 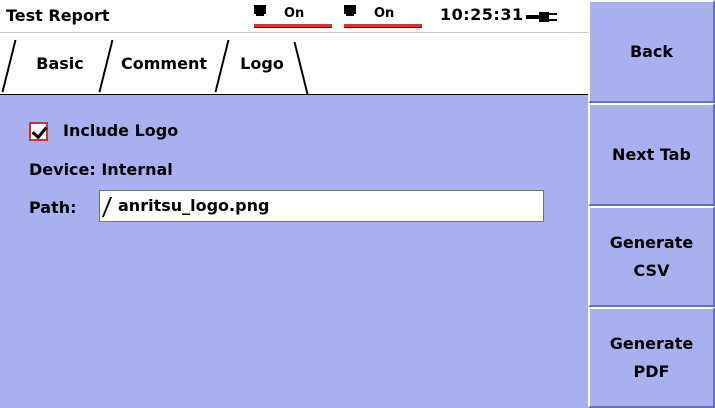 I want to click on app-title: Test Report, so click(x=58, y=15).